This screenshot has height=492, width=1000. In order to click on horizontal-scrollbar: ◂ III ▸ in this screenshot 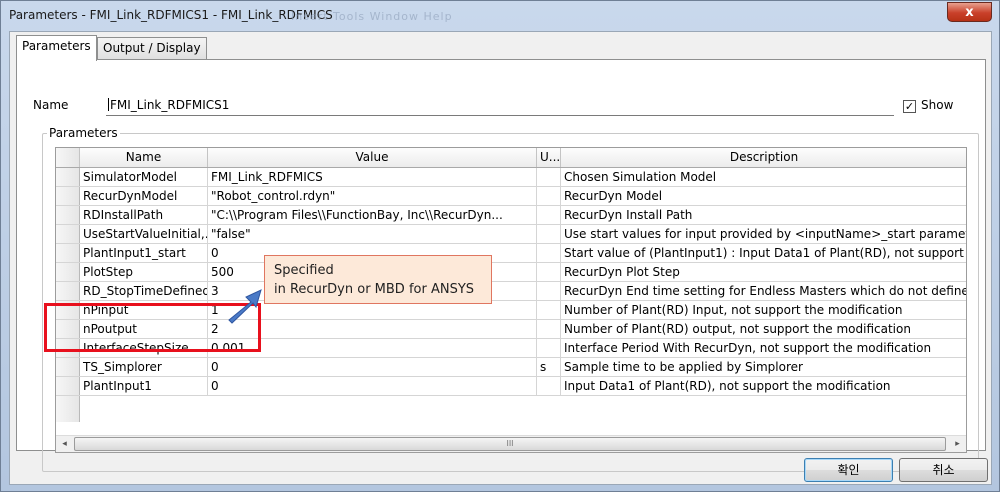, I will do `click(511, 443)`.